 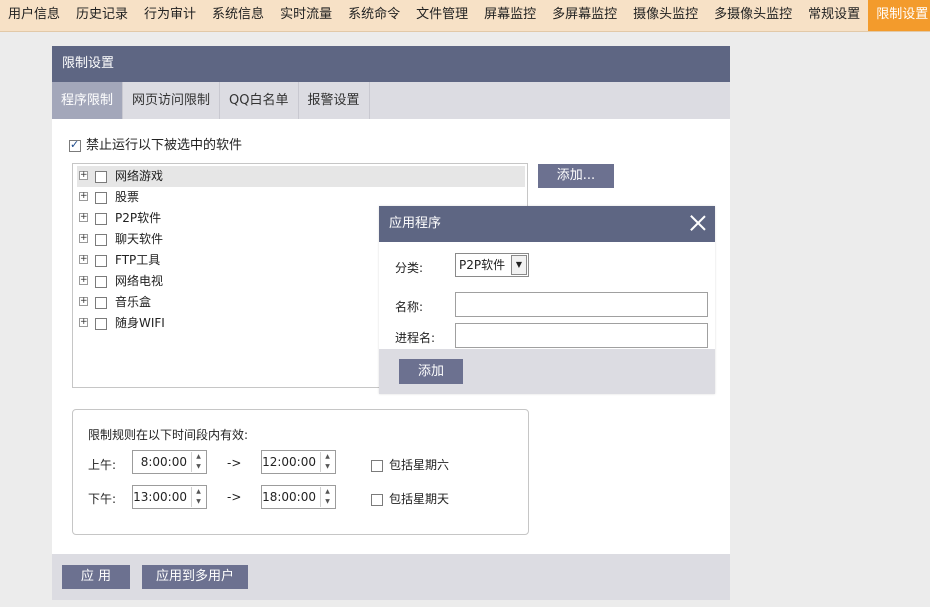 I want to click on am-start-time-spinner: 8:00:00 ▲ ▼, so click(x=169, y=462).